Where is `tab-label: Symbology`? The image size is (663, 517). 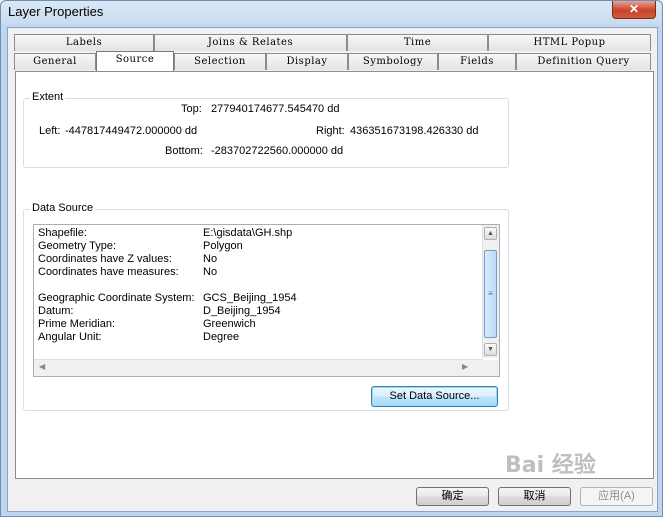
tab-label: Symbology is located at coordinates (393, 61).